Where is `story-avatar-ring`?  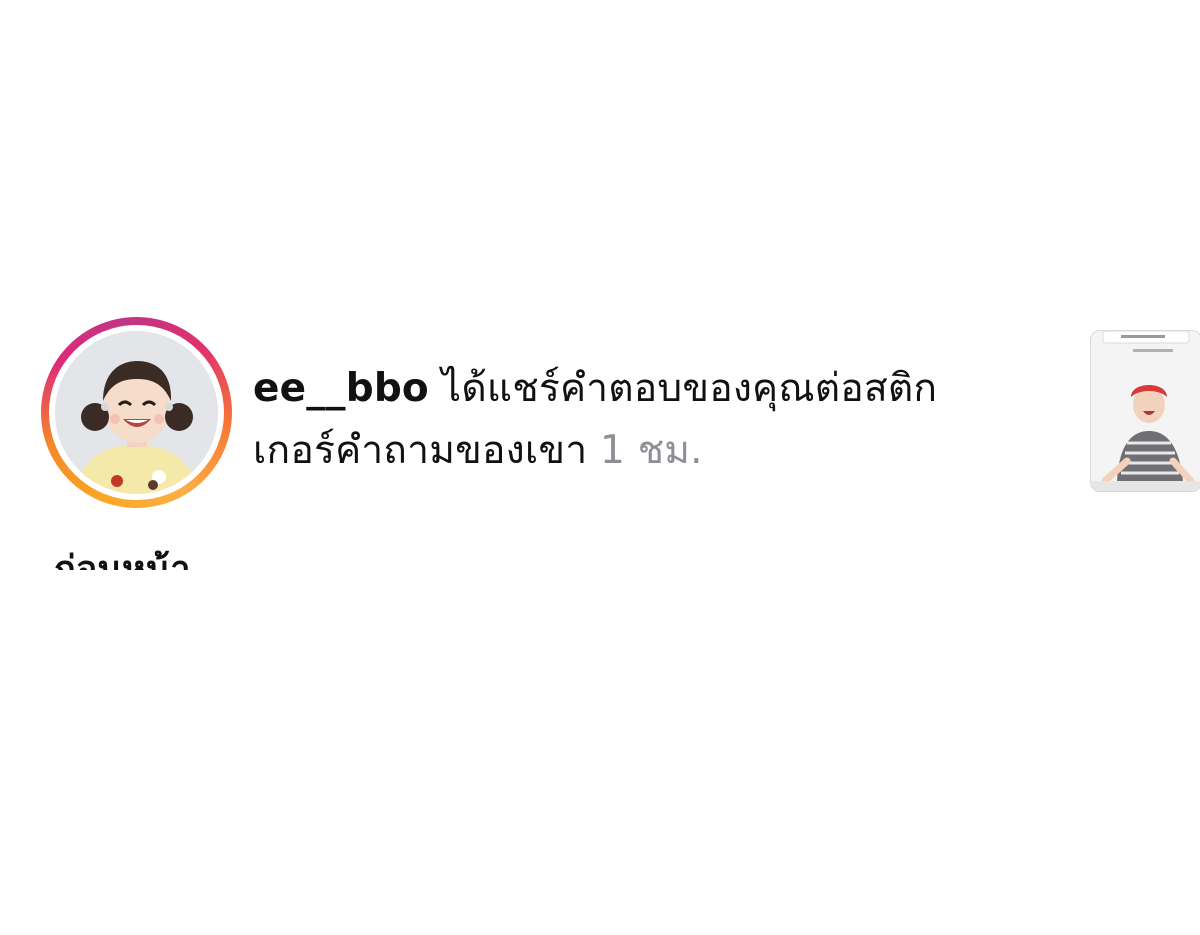
story-avatar-ring is located at coordinates (136, 412).